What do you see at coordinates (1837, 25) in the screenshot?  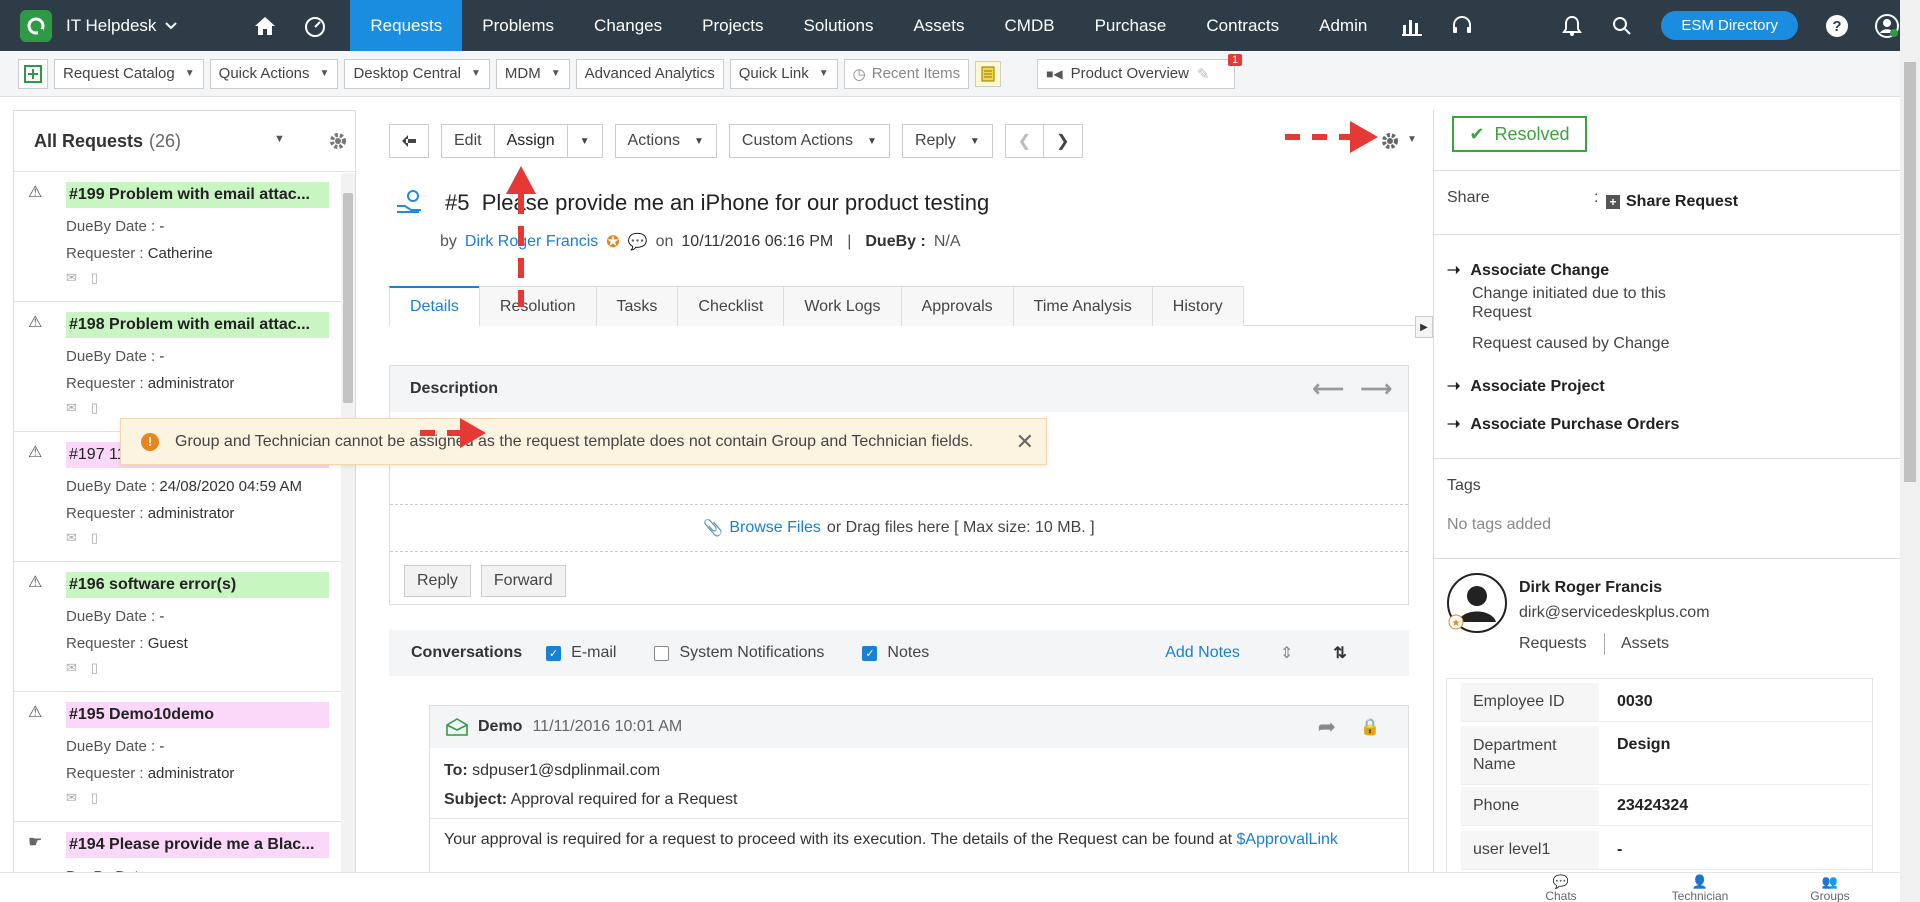 I see `help-icon: ?` at bounding box center [1837, 25].